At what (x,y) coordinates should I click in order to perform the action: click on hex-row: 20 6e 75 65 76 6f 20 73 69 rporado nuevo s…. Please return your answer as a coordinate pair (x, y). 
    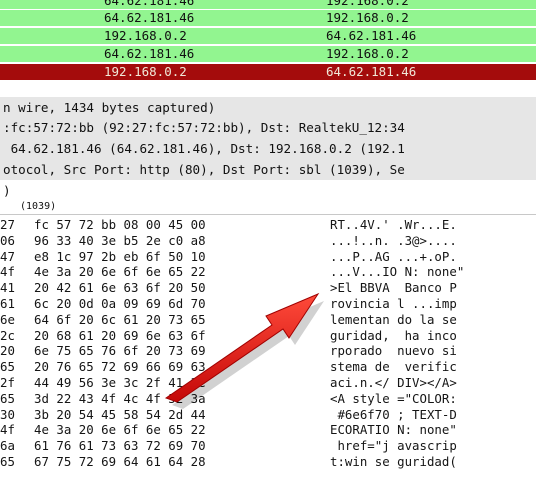
    Looking at the image, I should click on (268, 351).